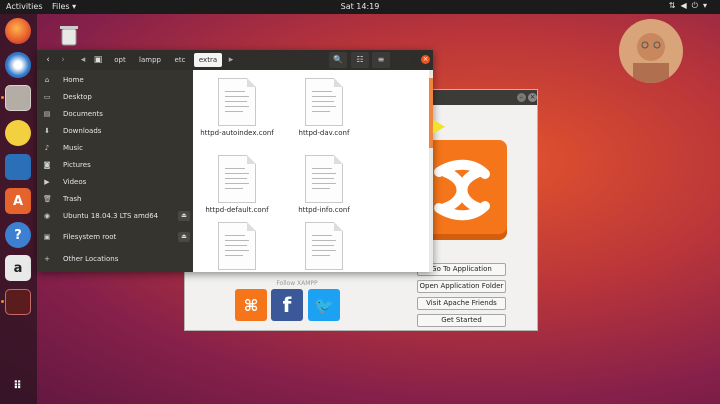 This screenshot has height=404, width=720. Describe the element at coordinates (120, 60) in the screenshot. I see `breadcrumb-opt: opt` at that location.